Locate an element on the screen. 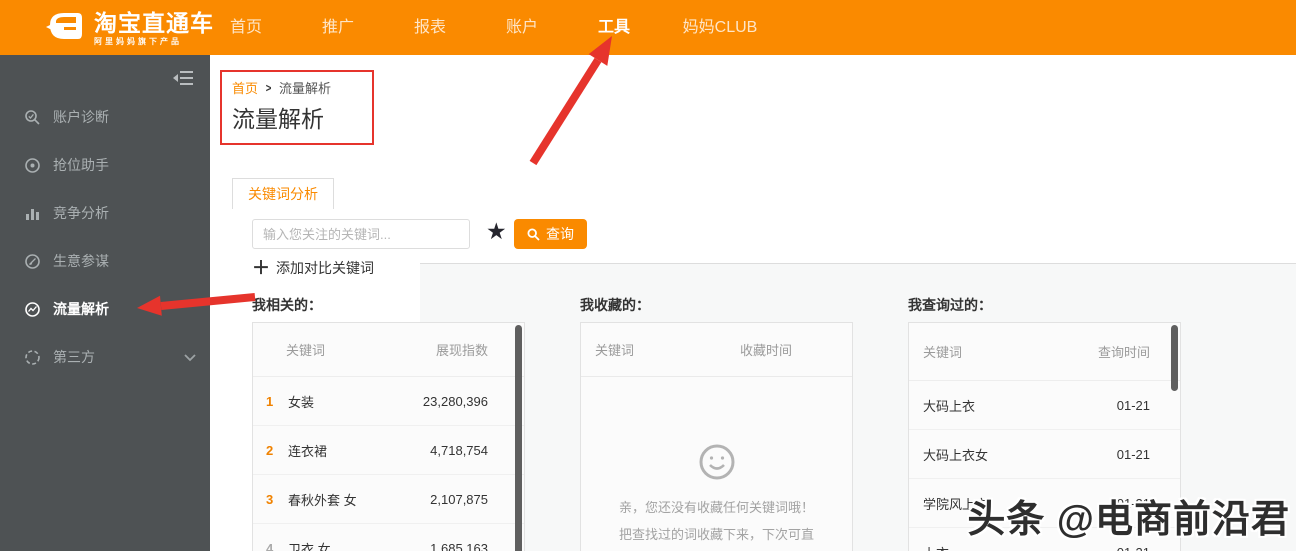 The height and width of the screenshot is (551, 1296). app-logo: 淘宝直通车 阿里妈妈旗下产品 is located at coordinates (129, 28).